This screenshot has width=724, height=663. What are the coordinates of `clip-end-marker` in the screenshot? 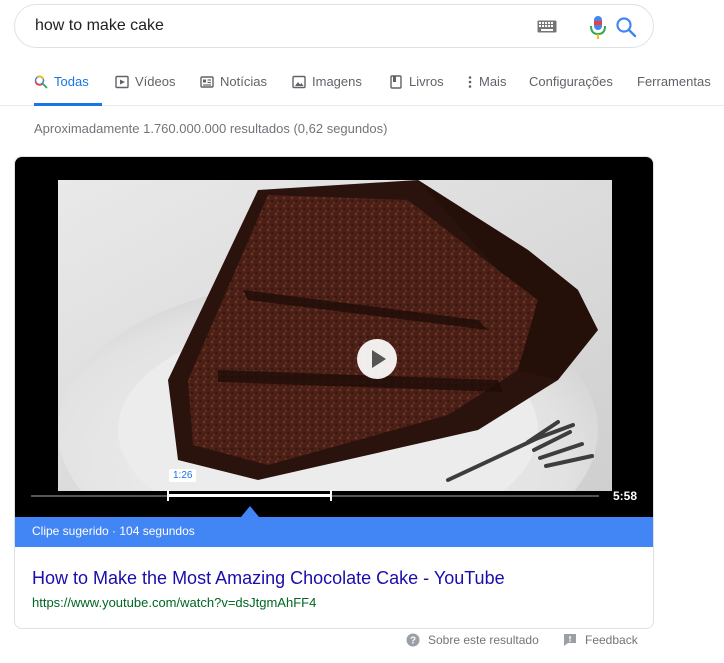 It's located at (331, 495).